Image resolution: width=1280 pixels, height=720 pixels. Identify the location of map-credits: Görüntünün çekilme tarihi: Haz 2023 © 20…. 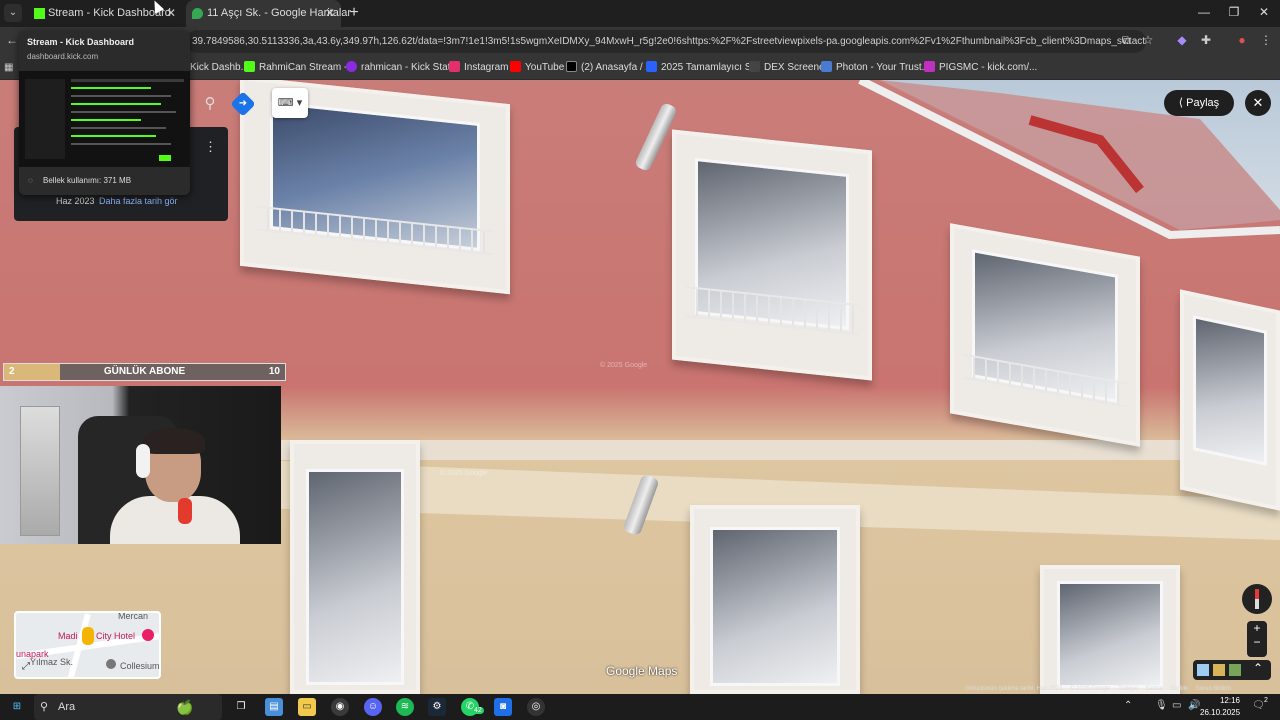
(1122, 690).